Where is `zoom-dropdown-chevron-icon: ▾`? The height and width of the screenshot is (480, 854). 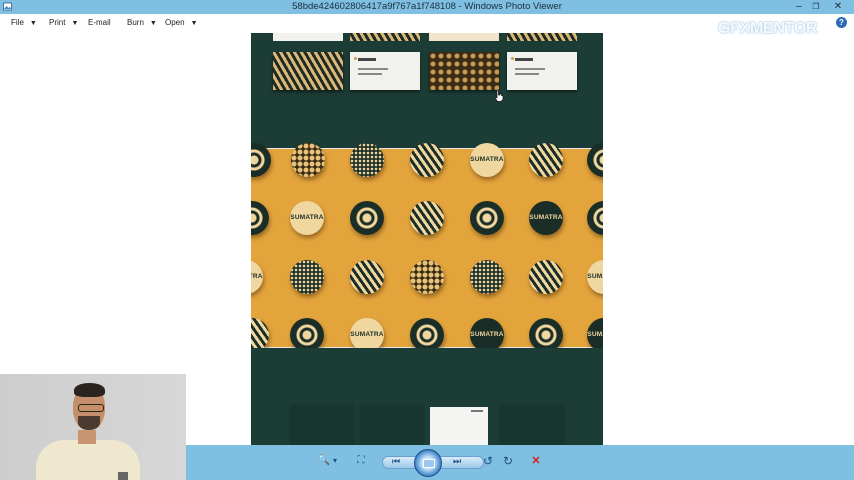 zoom-dropdown-chevron-icon: ▾ is located at coordinates (335, 461).